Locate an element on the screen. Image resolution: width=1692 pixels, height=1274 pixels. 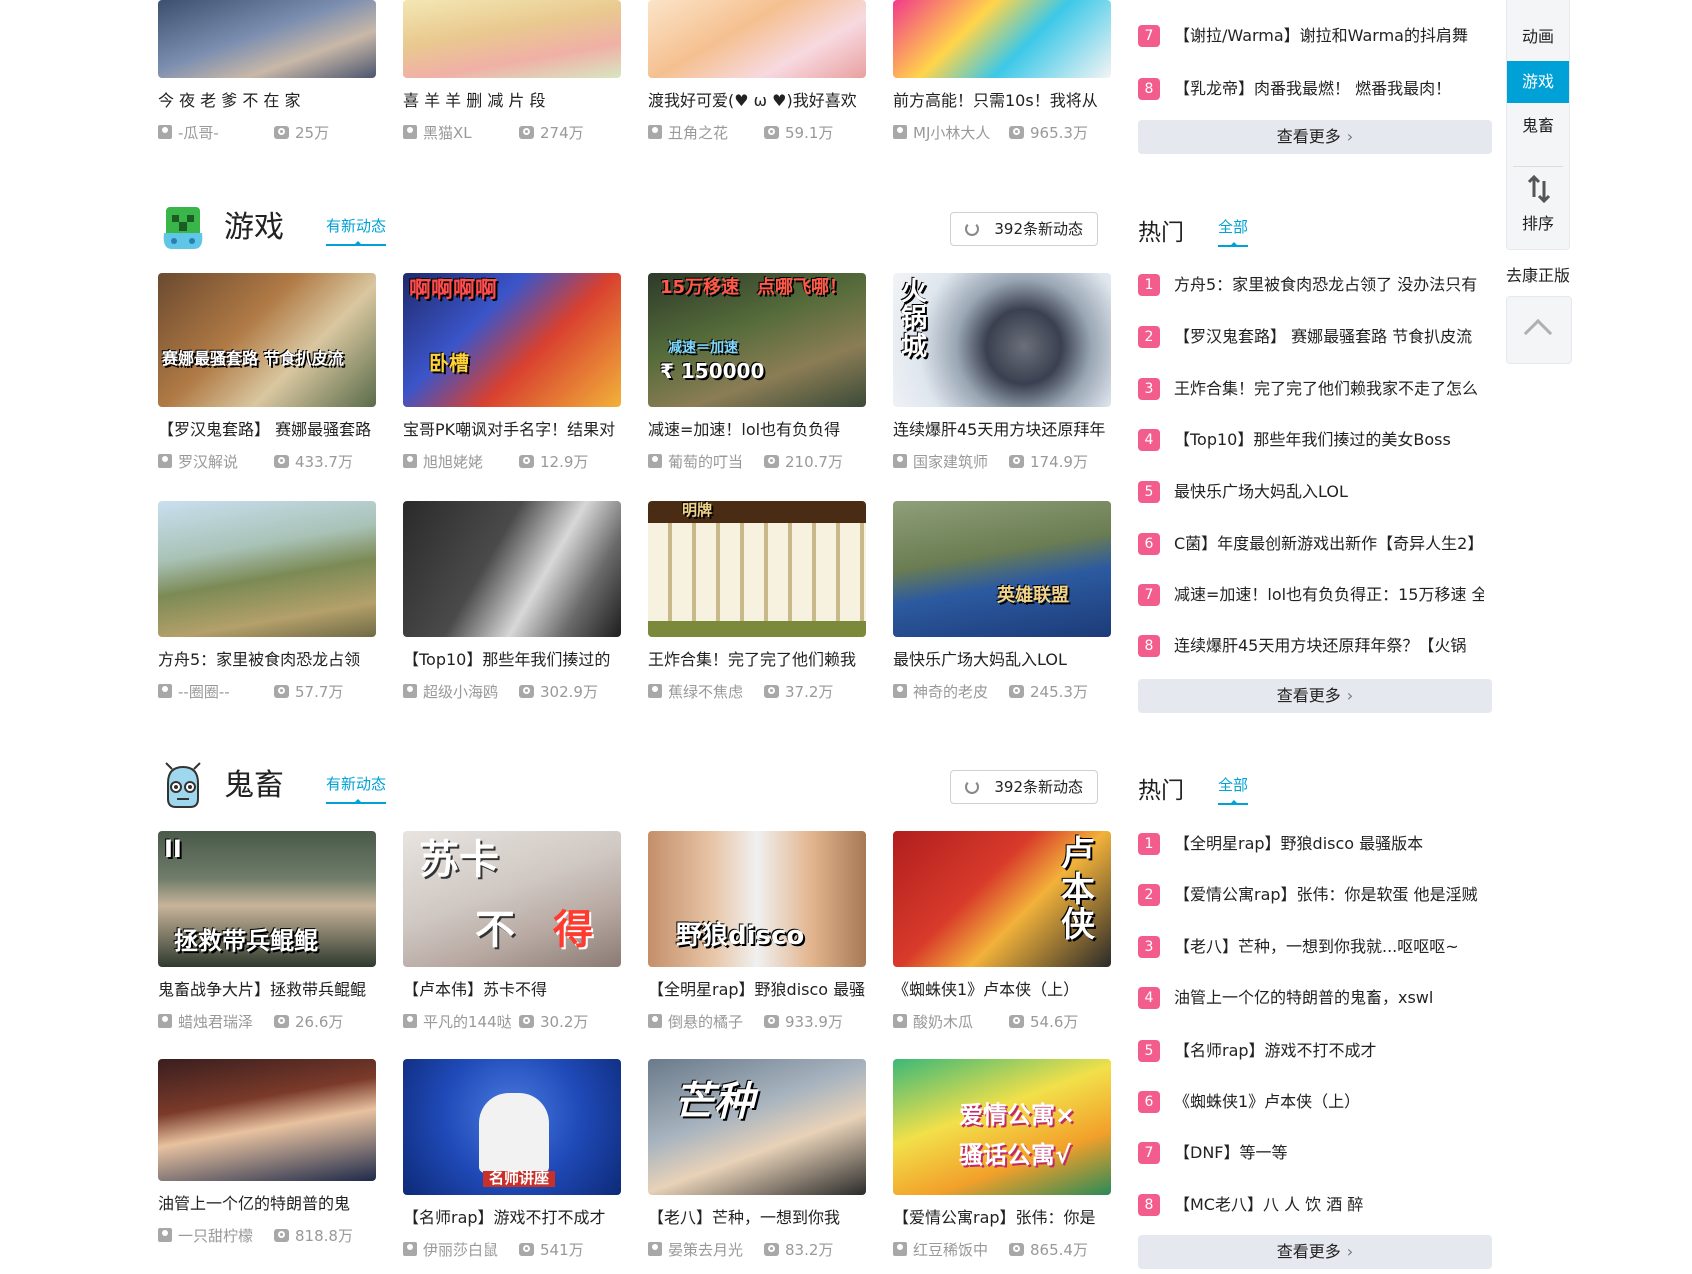
video-card: 明牌 王炸合集！完了完了他们赖我 蕉绿不焦虑 37.2万 is located at coordinates (757, 601).